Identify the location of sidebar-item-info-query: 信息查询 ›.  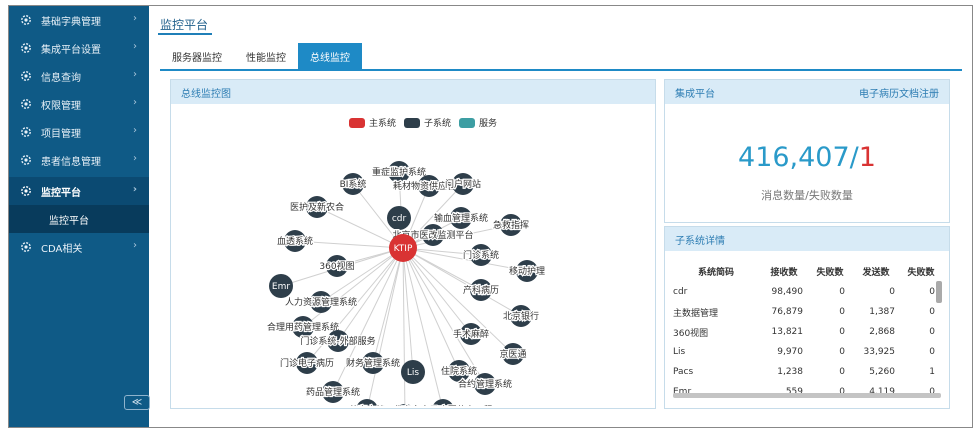
(79, 76).